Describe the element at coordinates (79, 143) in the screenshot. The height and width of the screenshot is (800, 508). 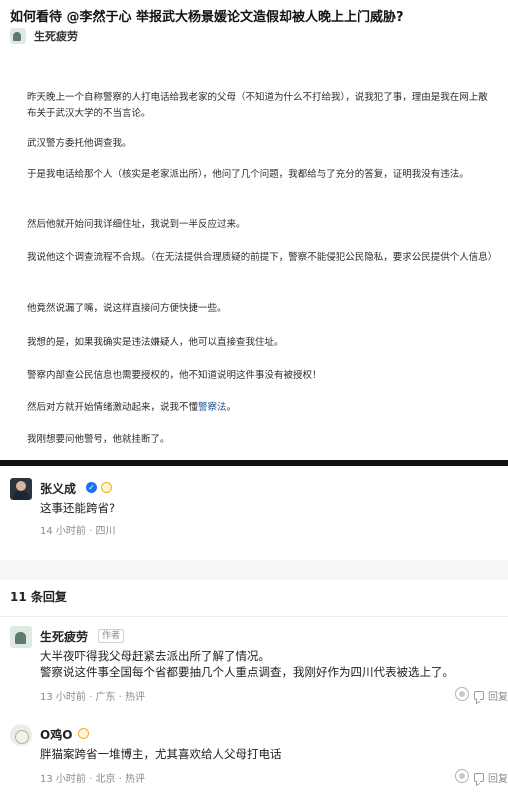
I see `answer-paragraph: 武汉警方委托他调查我。` at that location.